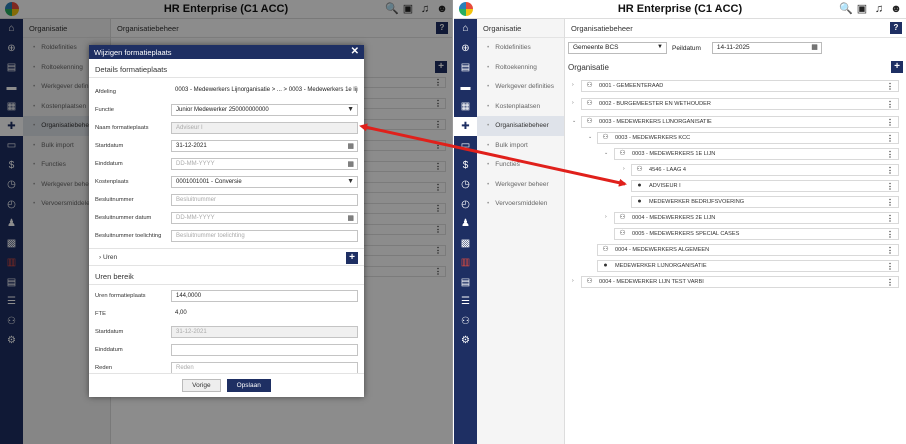  I want to click on uren-collapse-row: › Uren +, so click(226, 257).